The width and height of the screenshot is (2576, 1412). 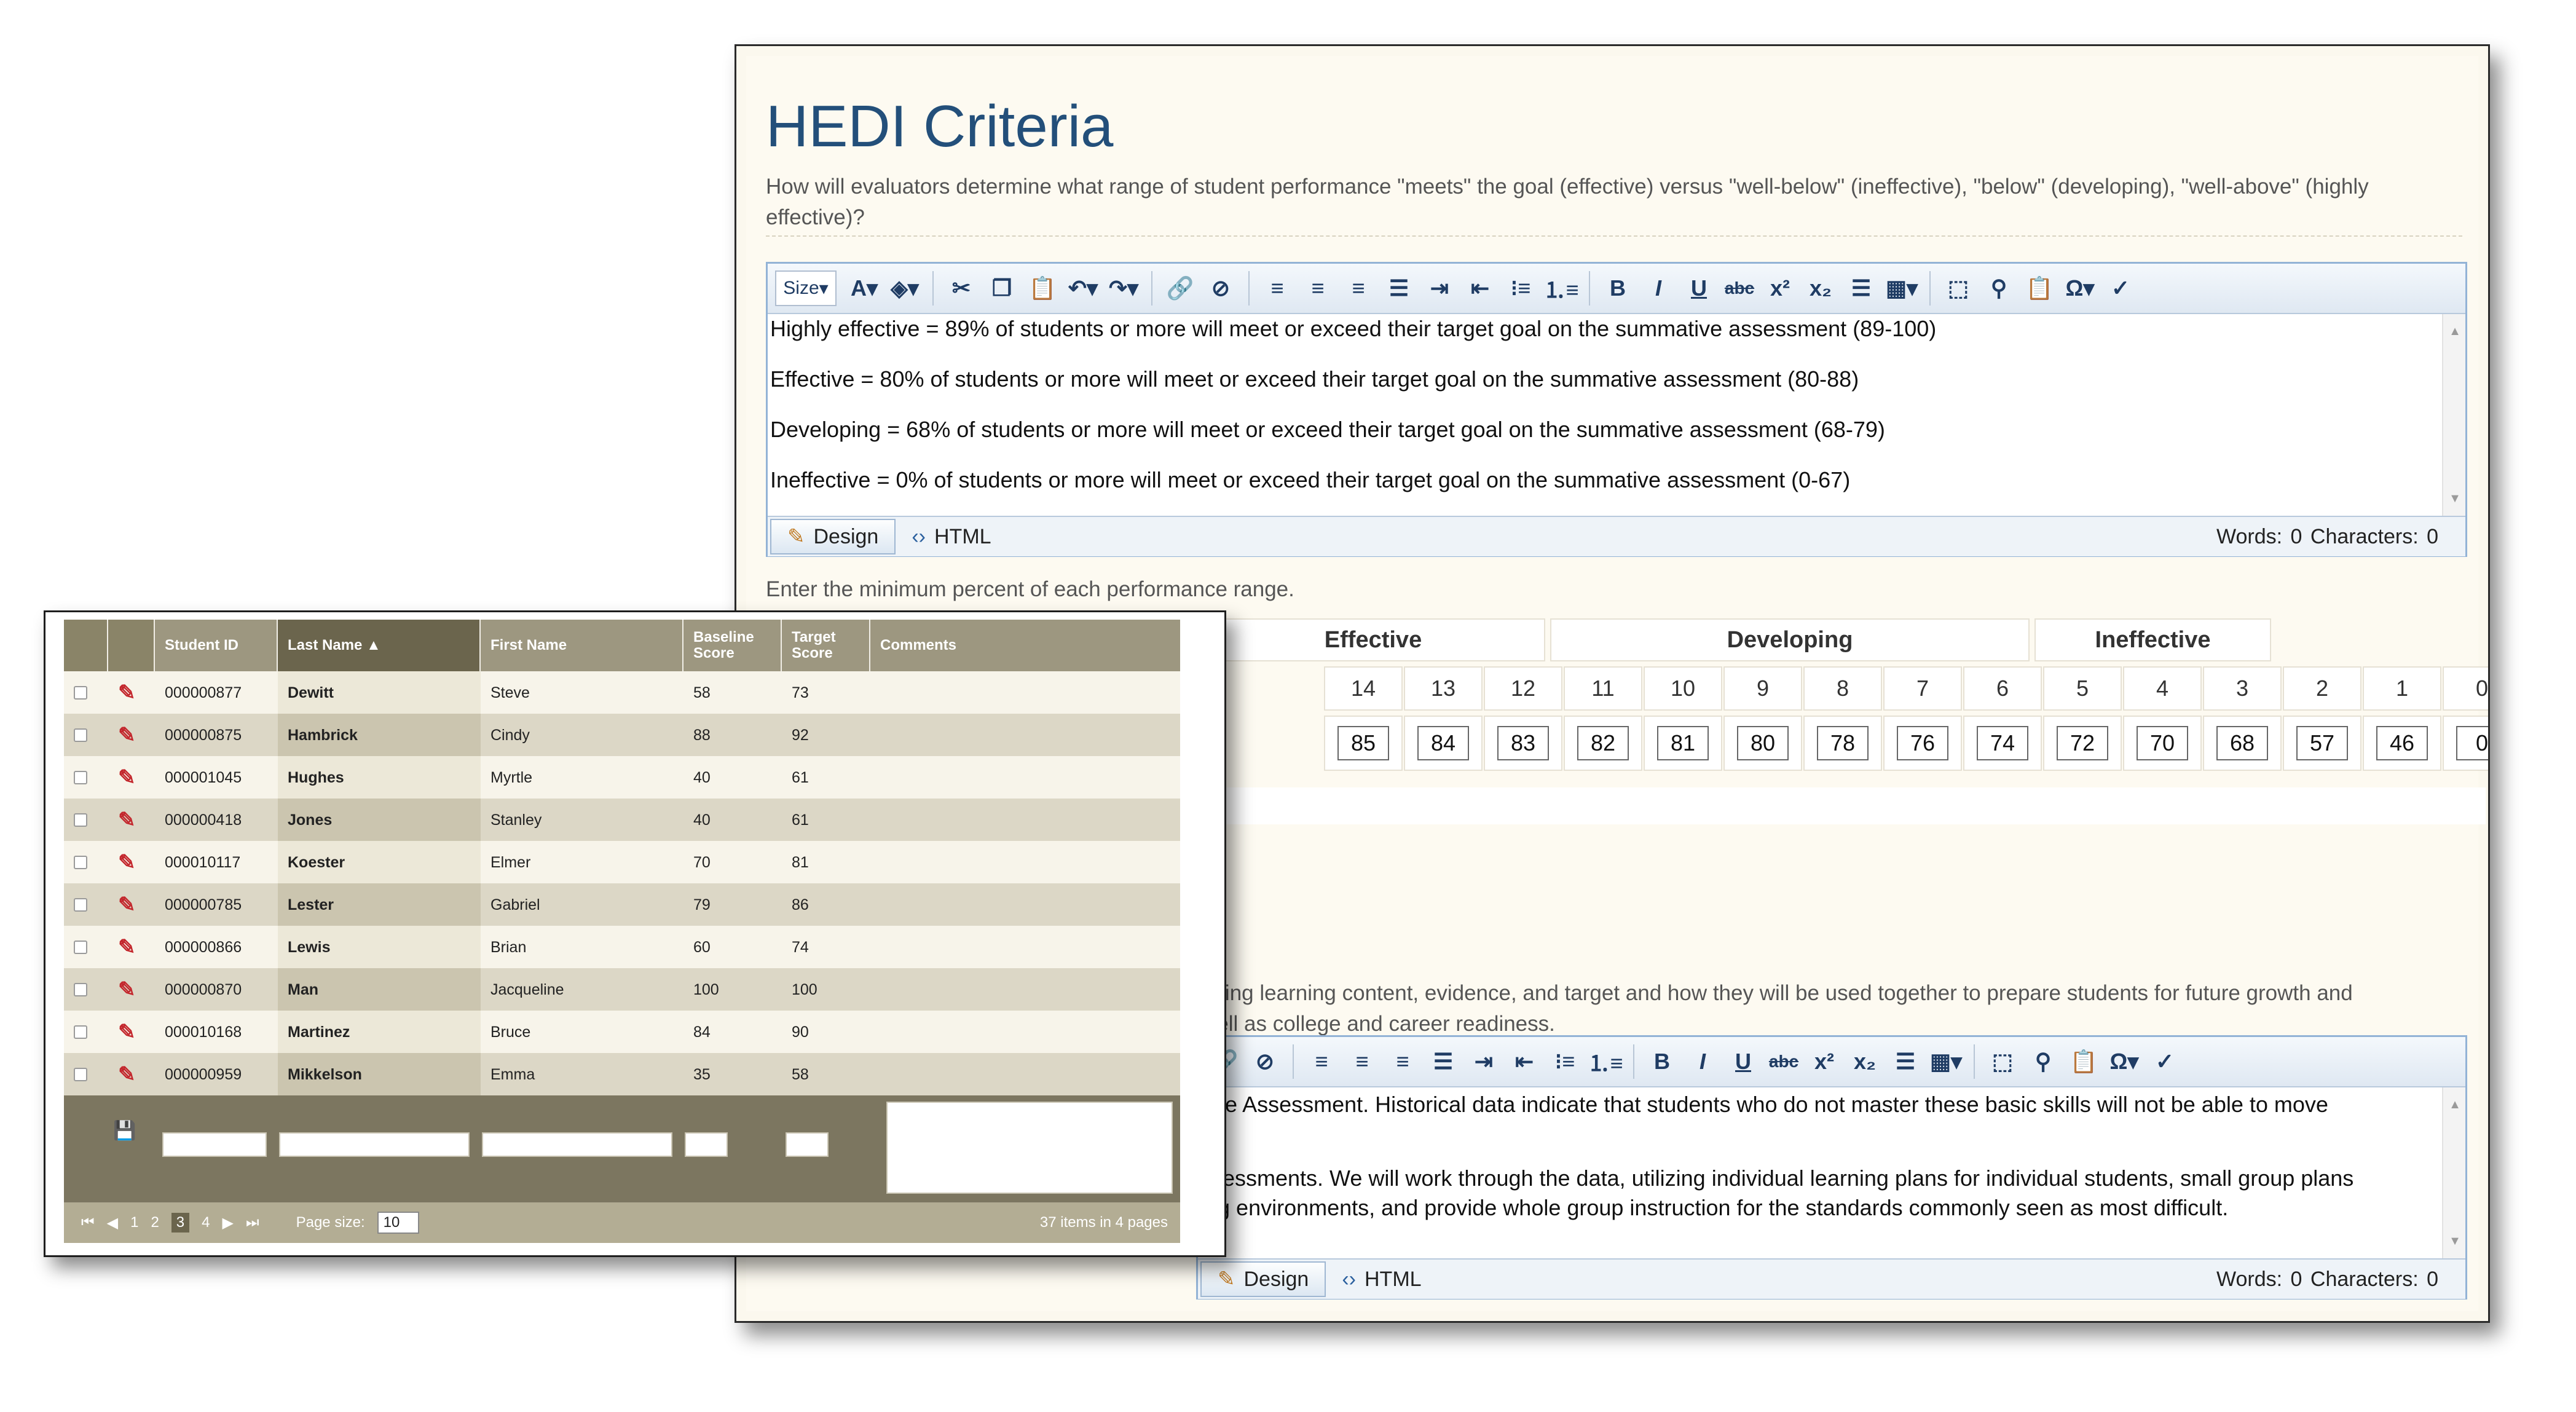 I want to click on highlight-color-icon: ◈▾, so click(x=905, y=288).